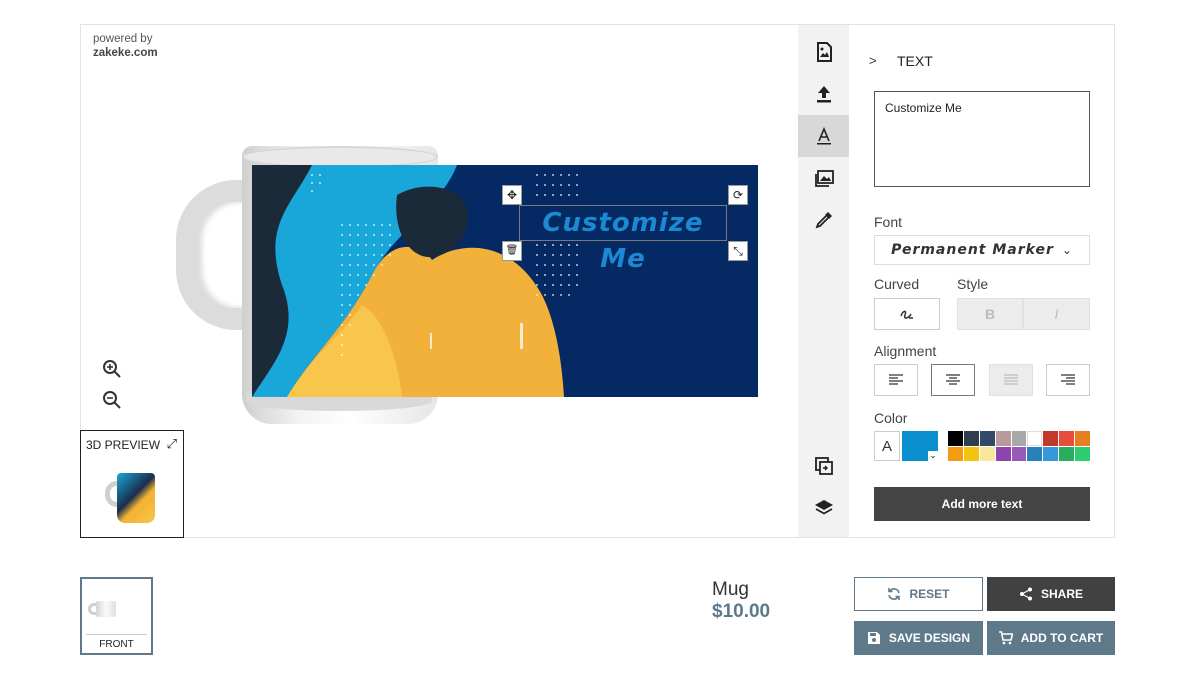  I want to click on gallery-icon, so click(823, 178).